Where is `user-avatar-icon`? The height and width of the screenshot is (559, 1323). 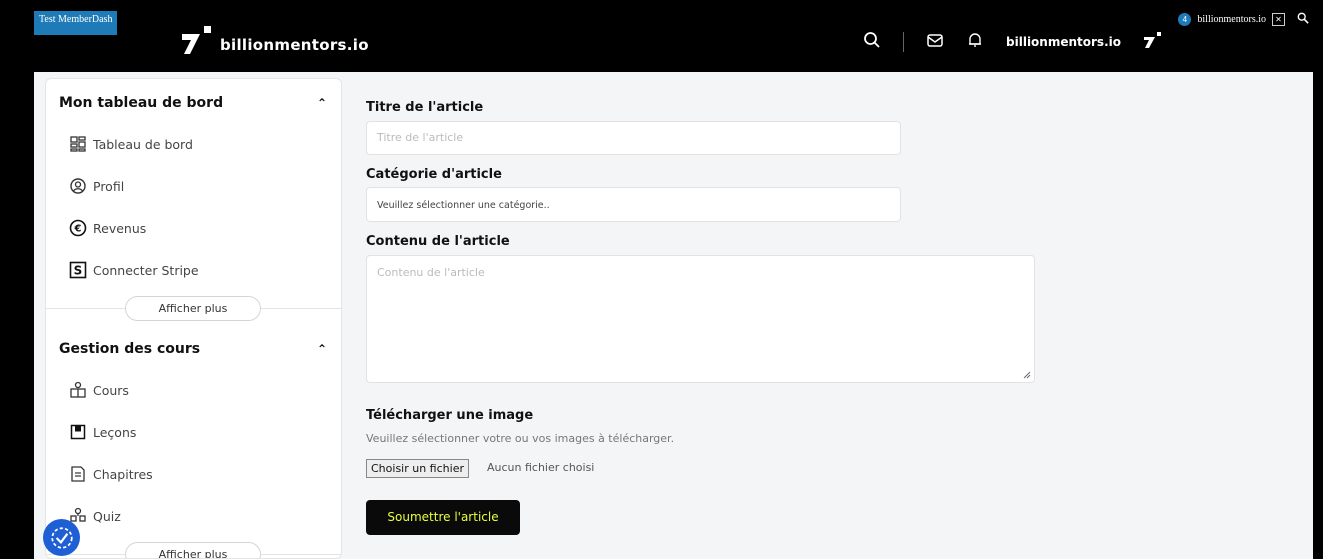
user-avatar-icon is located at coordinates (1153, 42).